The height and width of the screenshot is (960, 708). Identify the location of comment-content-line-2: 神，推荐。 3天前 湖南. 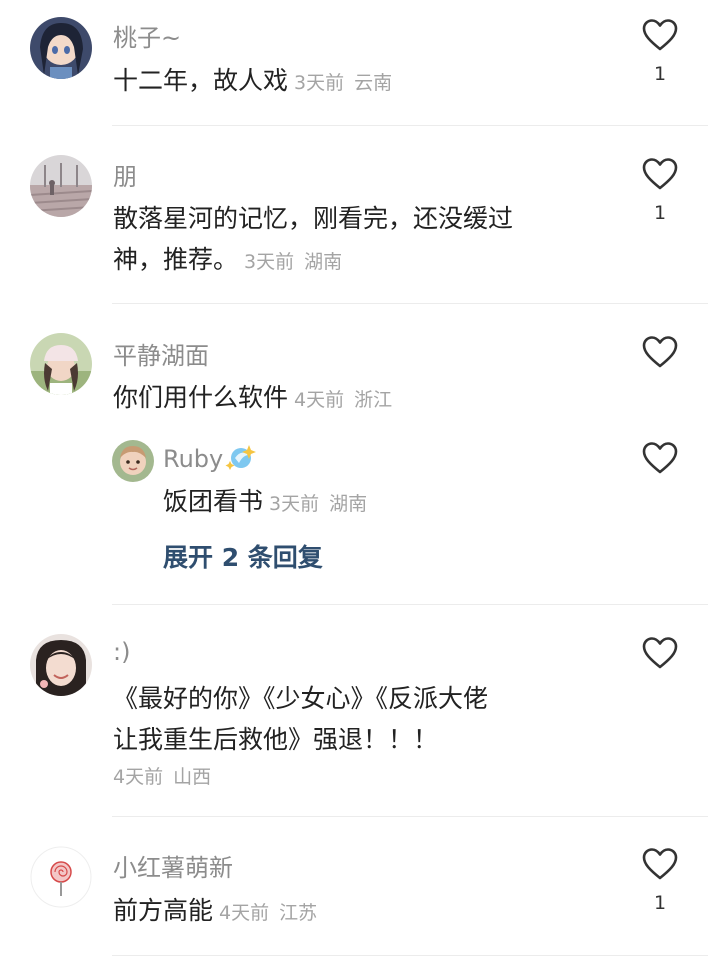
(373, 261).